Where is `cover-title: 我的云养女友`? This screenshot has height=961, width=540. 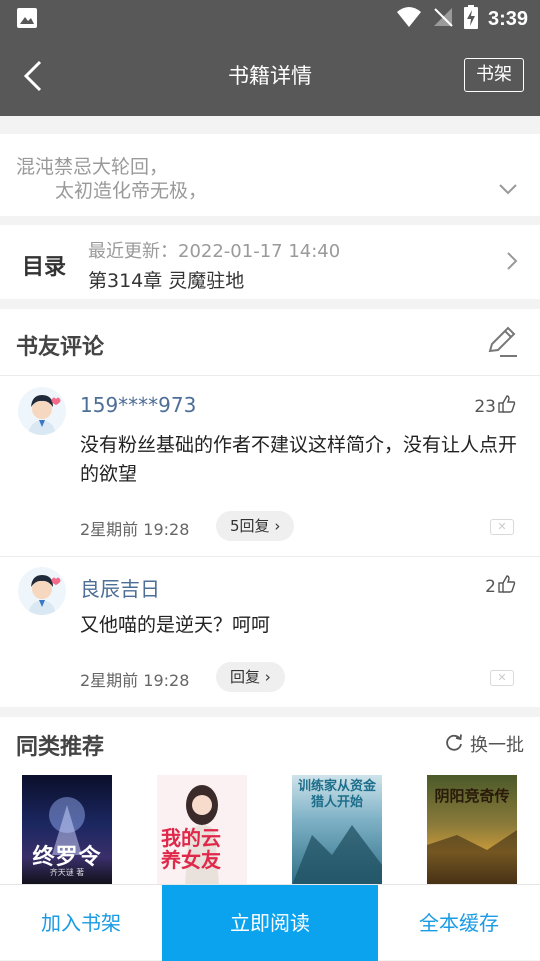 cover-title: 我的云养女友 is located at coordinates (191, 849).